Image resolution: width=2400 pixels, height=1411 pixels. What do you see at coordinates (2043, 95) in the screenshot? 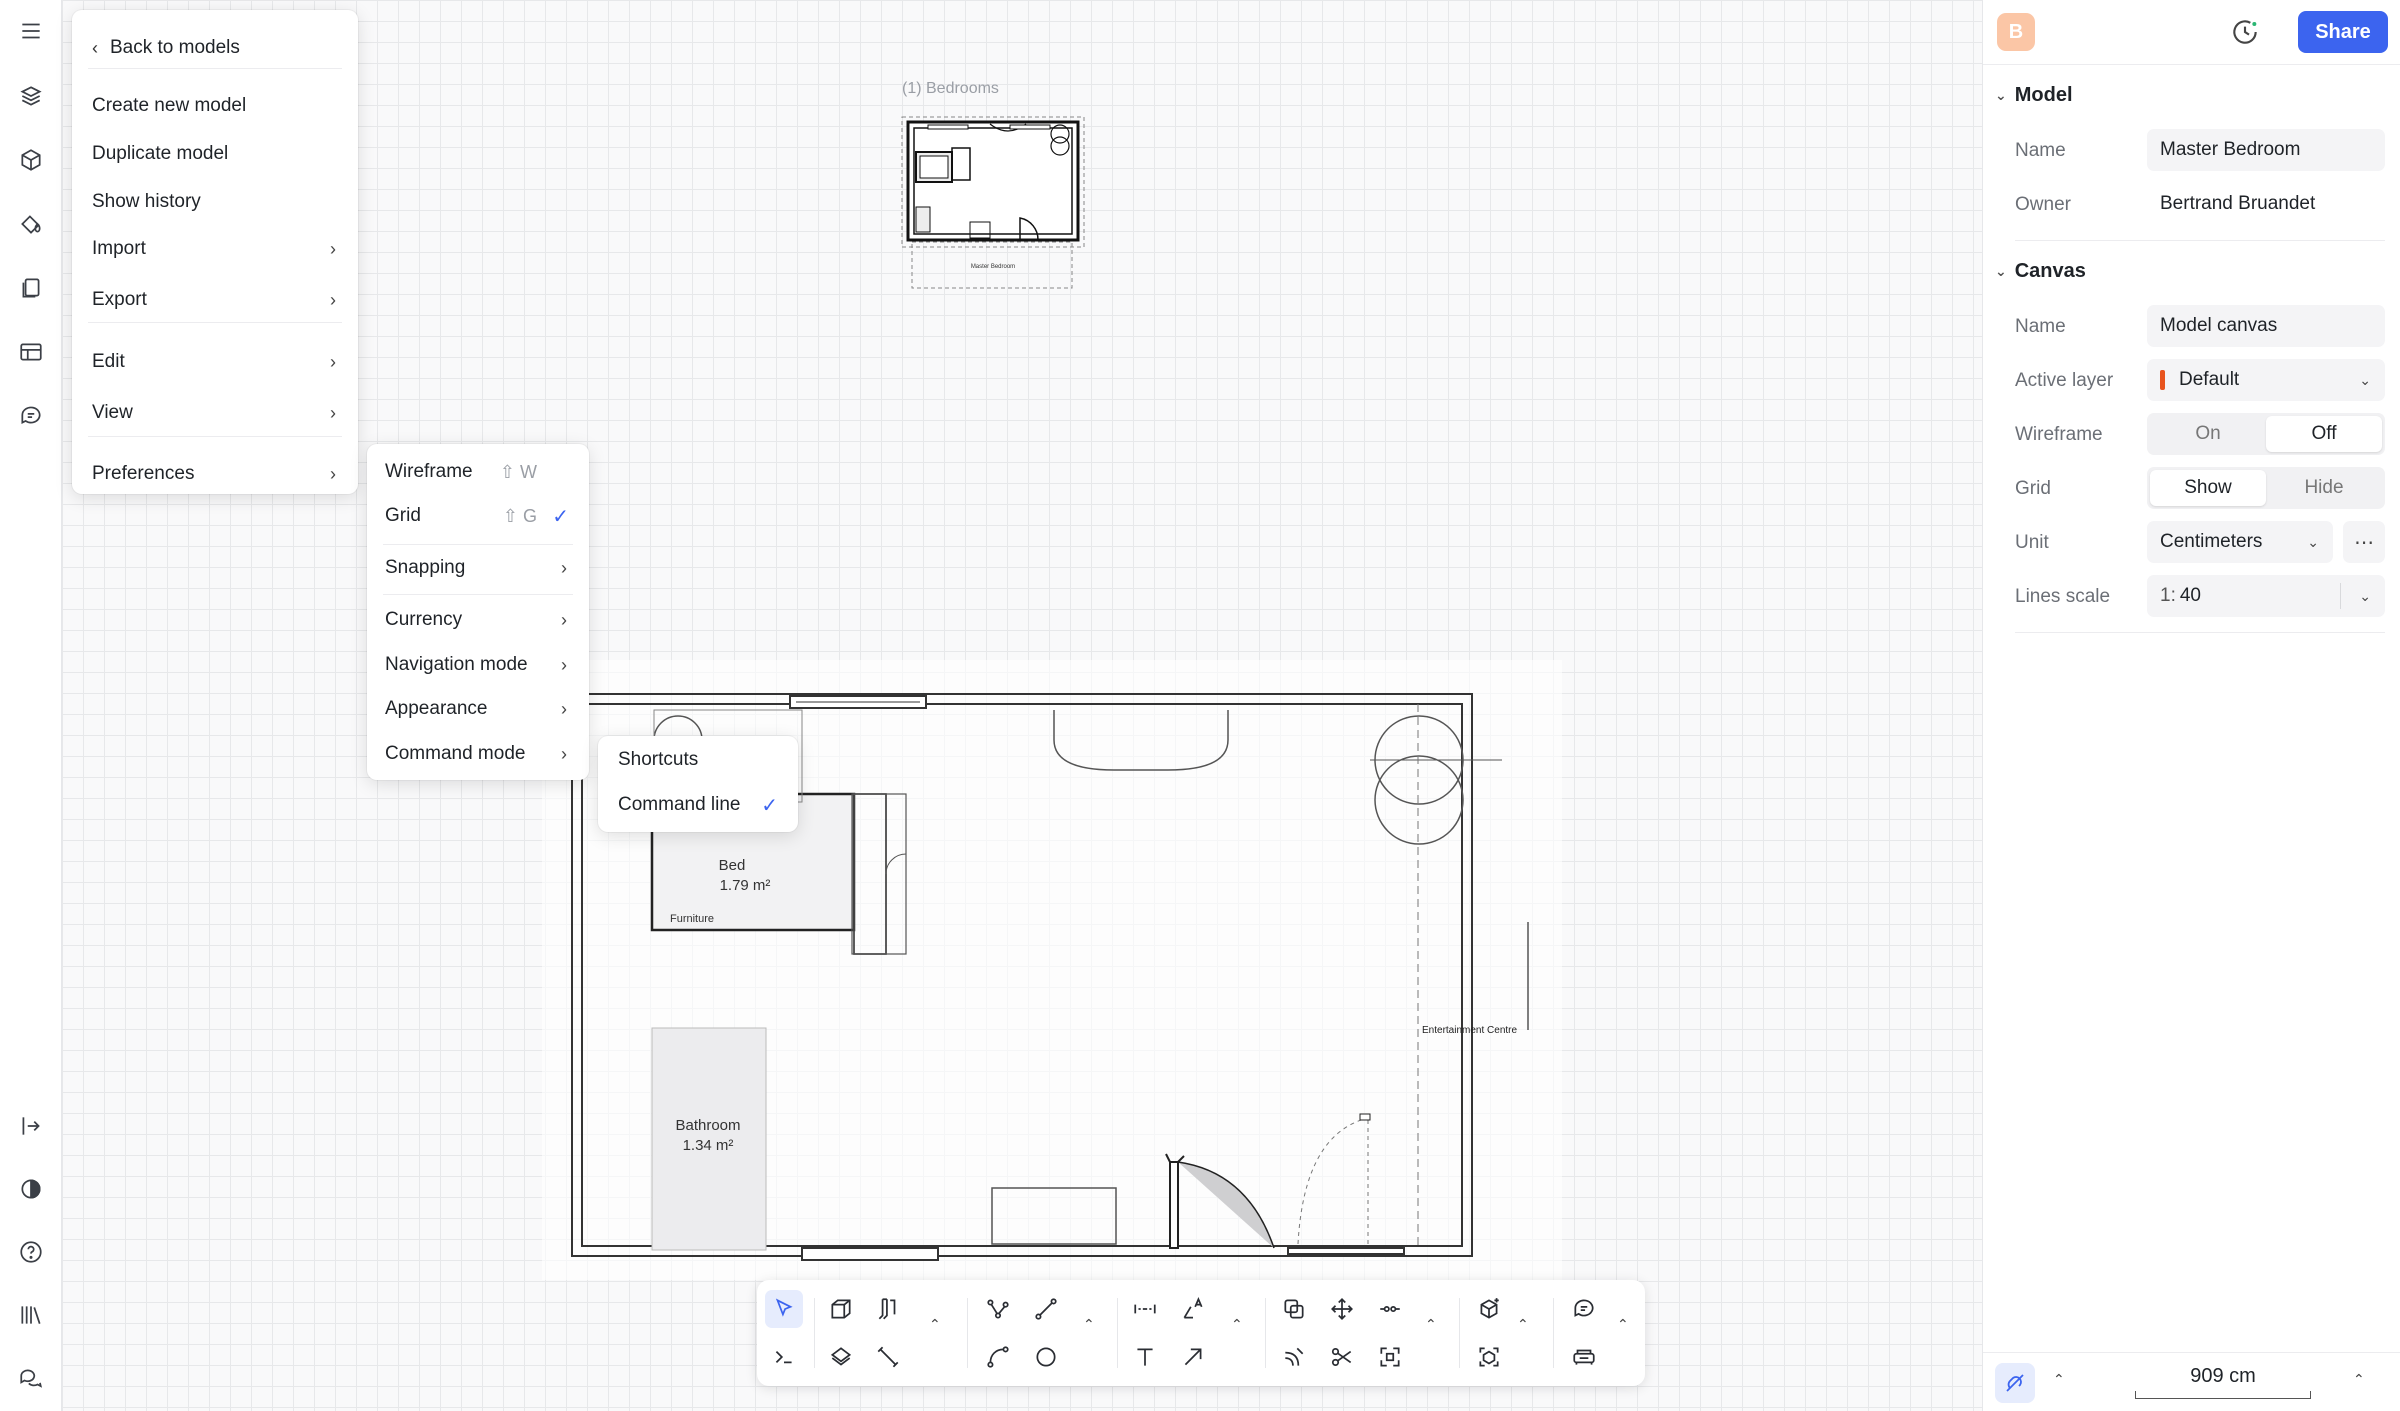
I see `model-section-title: Model` at bounding box center [2043, 95].